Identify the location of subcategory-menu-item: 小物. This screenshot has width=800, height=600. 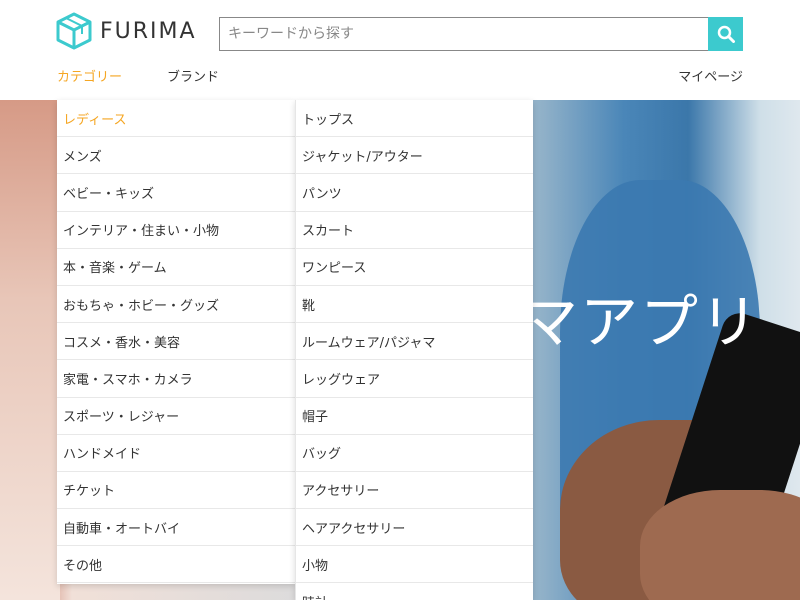
(414, 565).